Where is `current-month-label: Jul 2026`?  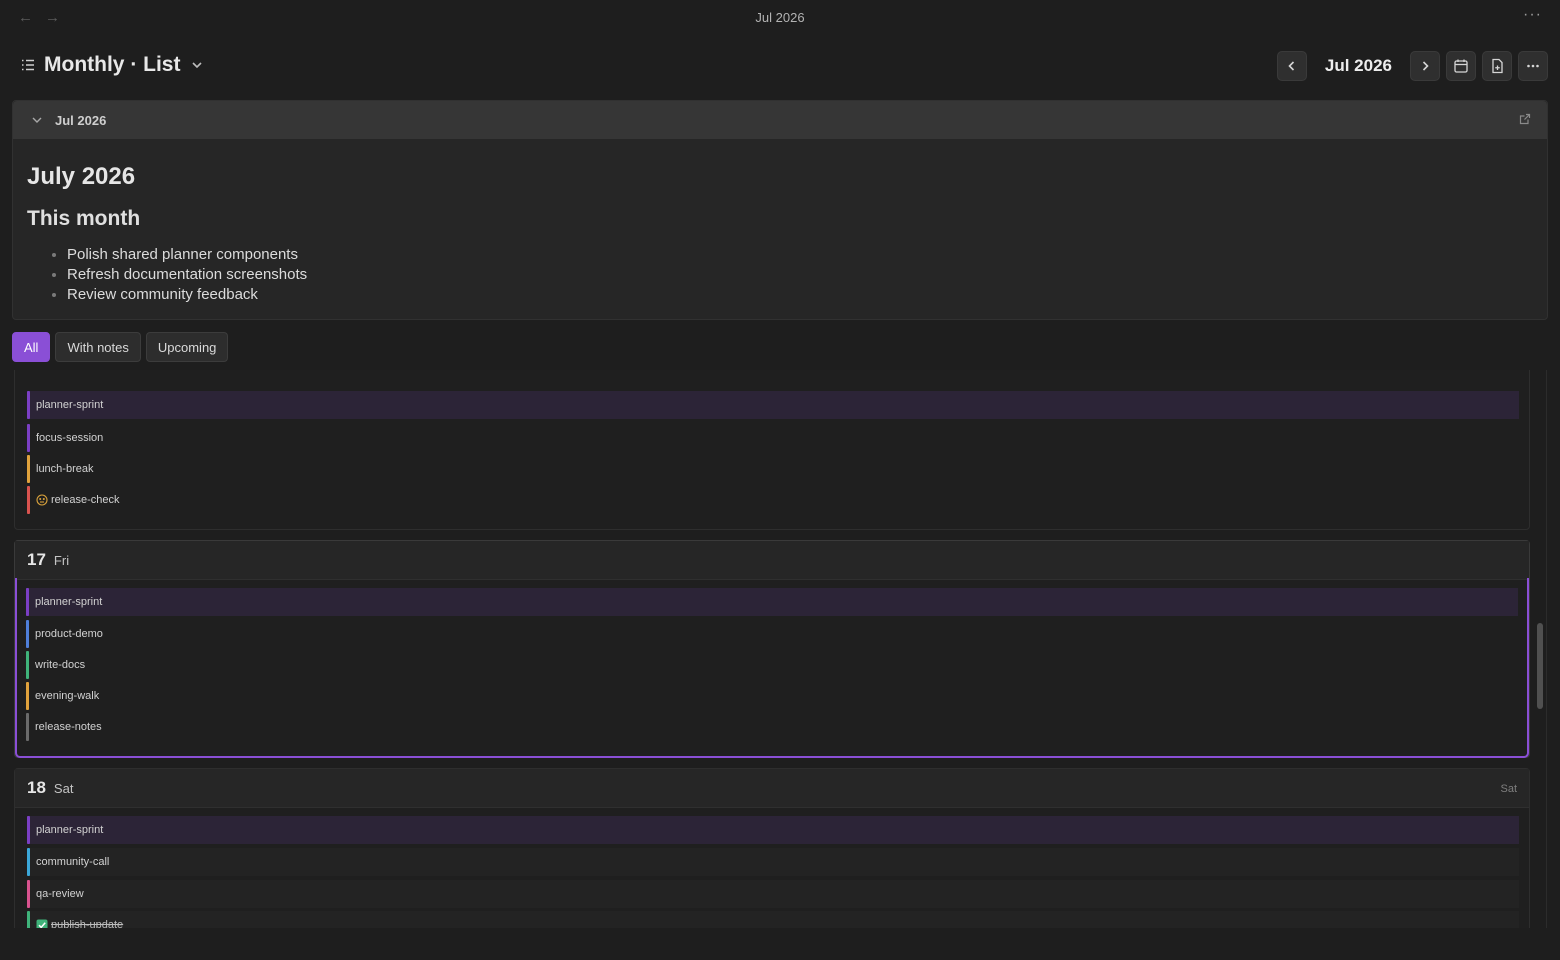 current-month-label: Jul 2026 is located at coordinates (1358, 65).